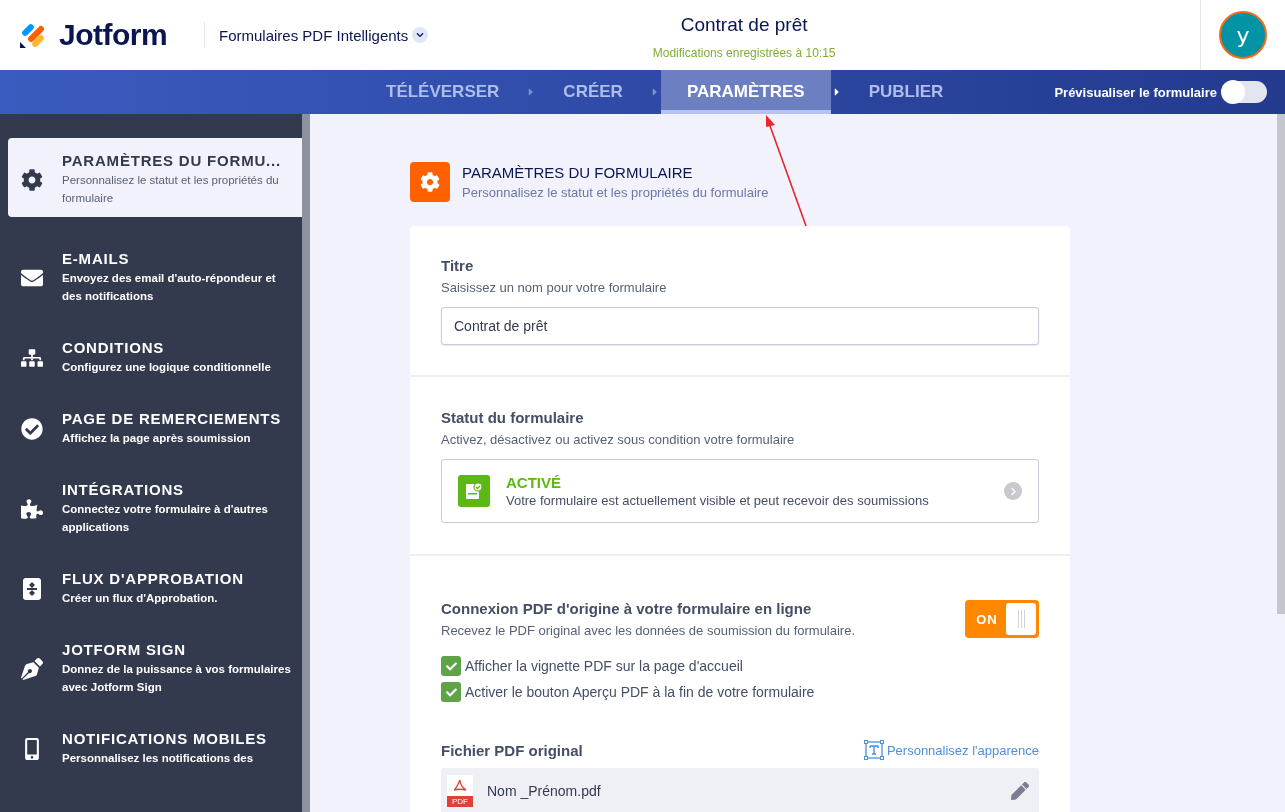  Describe the element at coordinates (166, 367) in the screenshot. I see `sidebar-item-description: Configurez une logique conditionnelle` at that location.